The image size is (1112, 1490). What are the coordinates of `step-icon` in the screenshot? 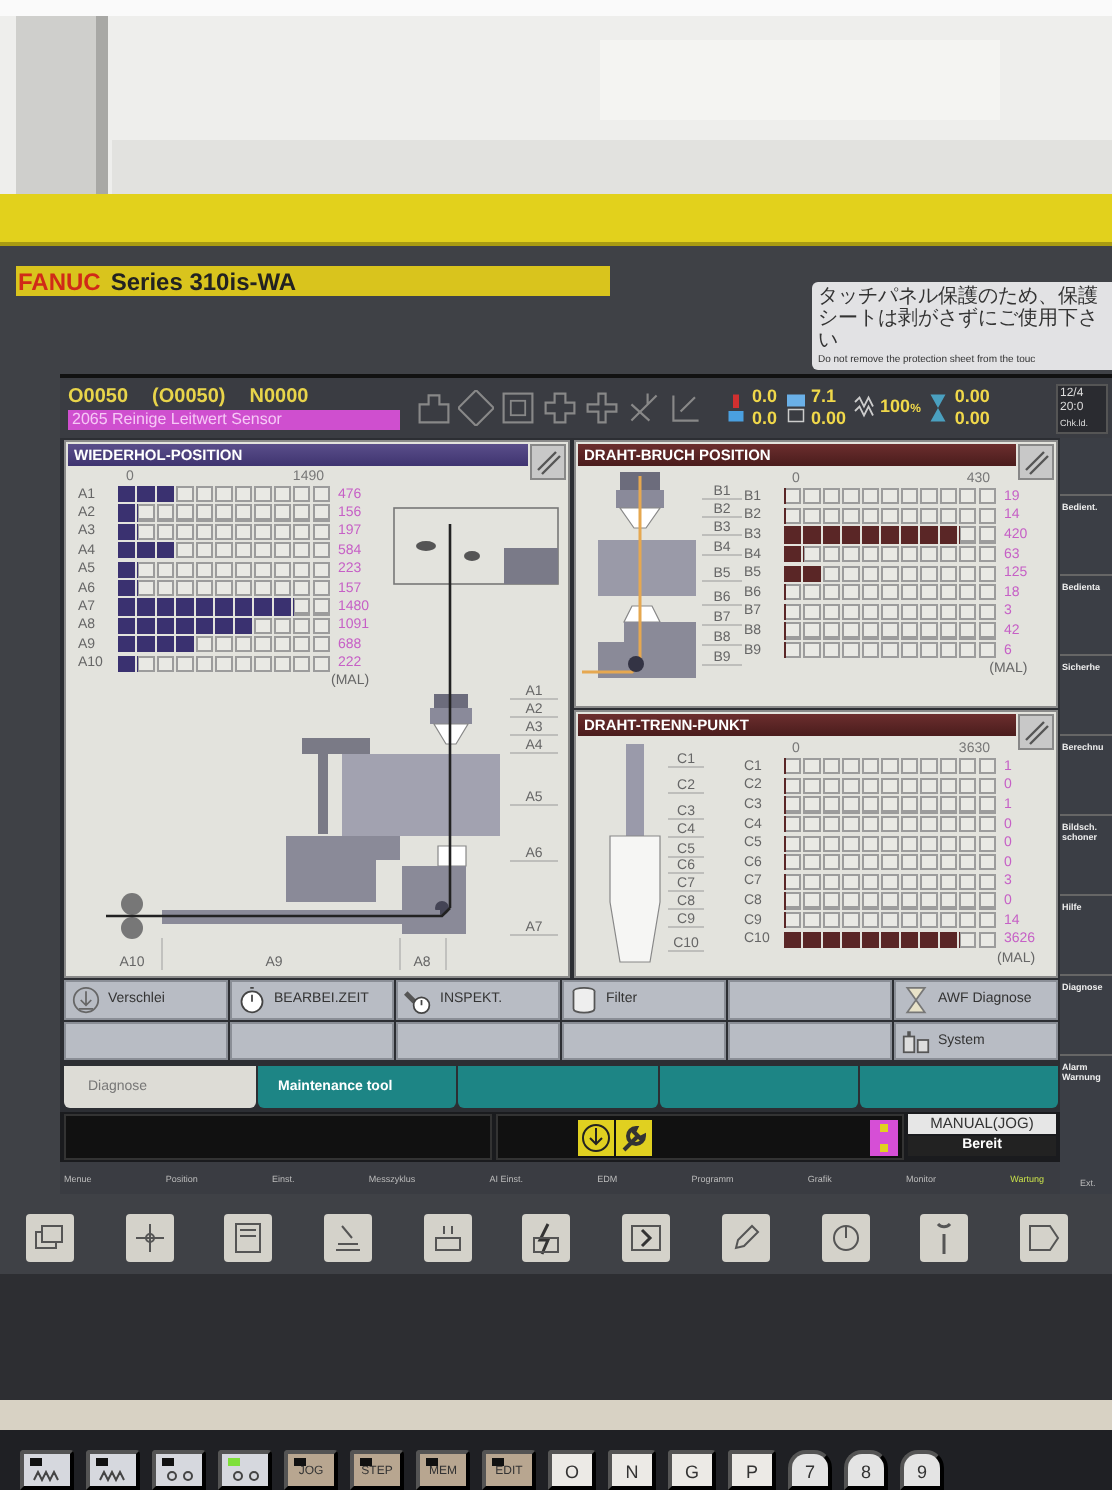 It's located at (434, 408).